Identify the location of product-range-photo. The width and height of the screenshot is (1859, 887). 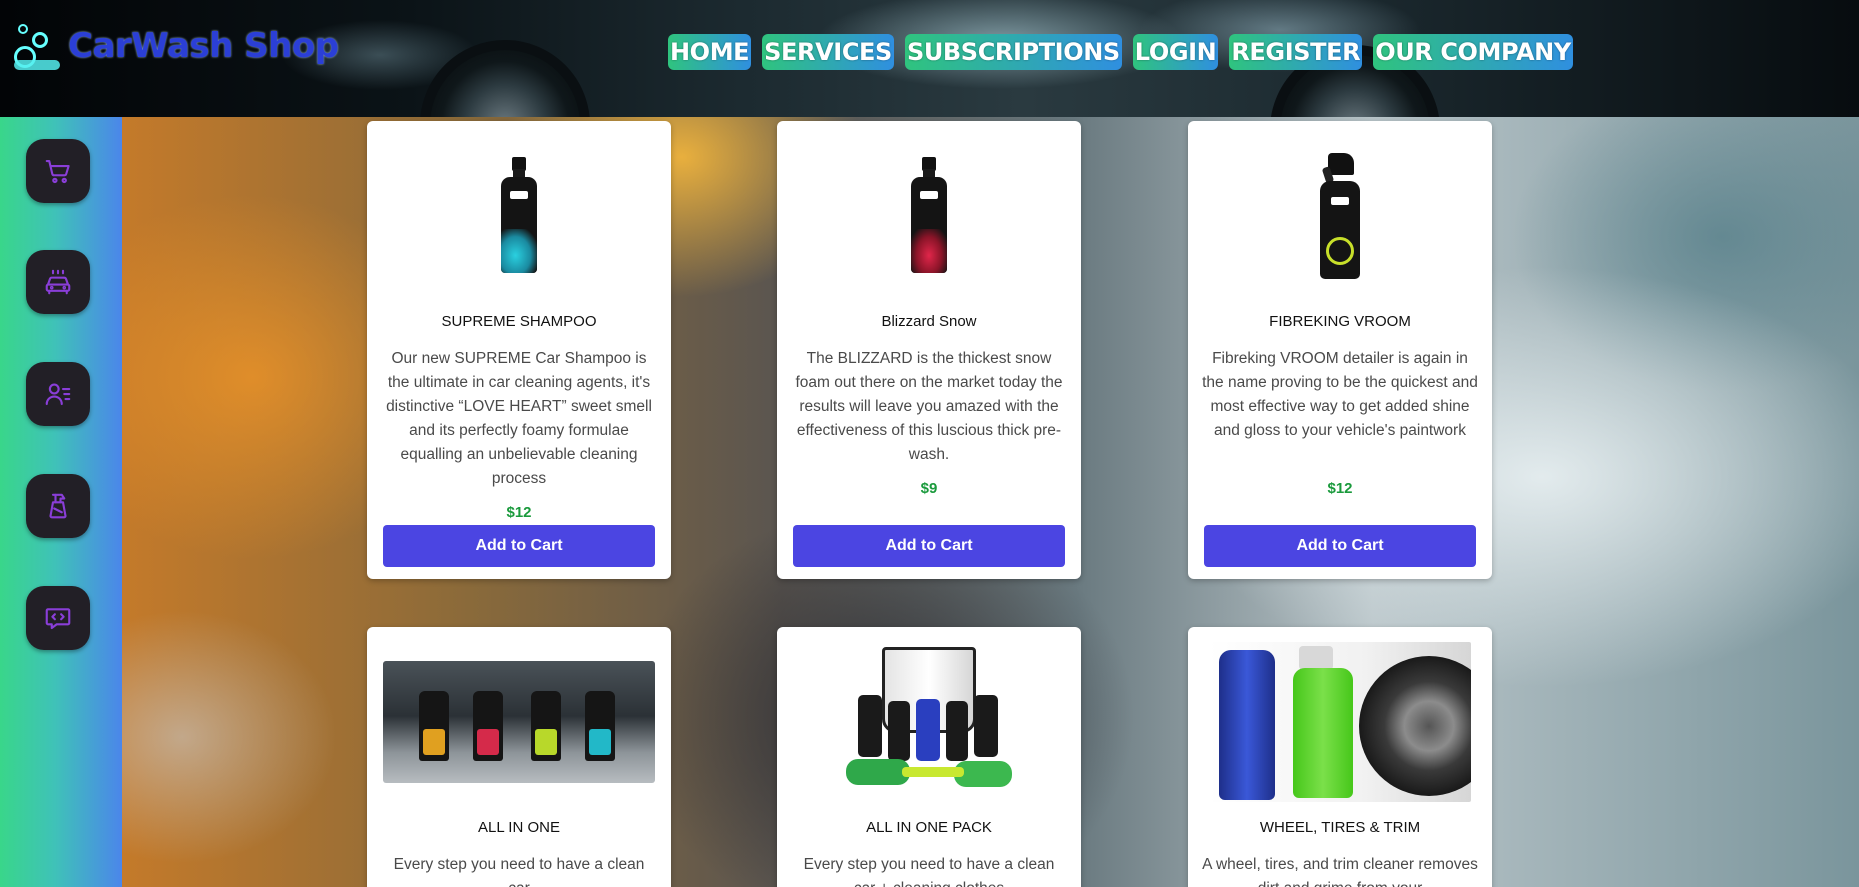
(519, 722).